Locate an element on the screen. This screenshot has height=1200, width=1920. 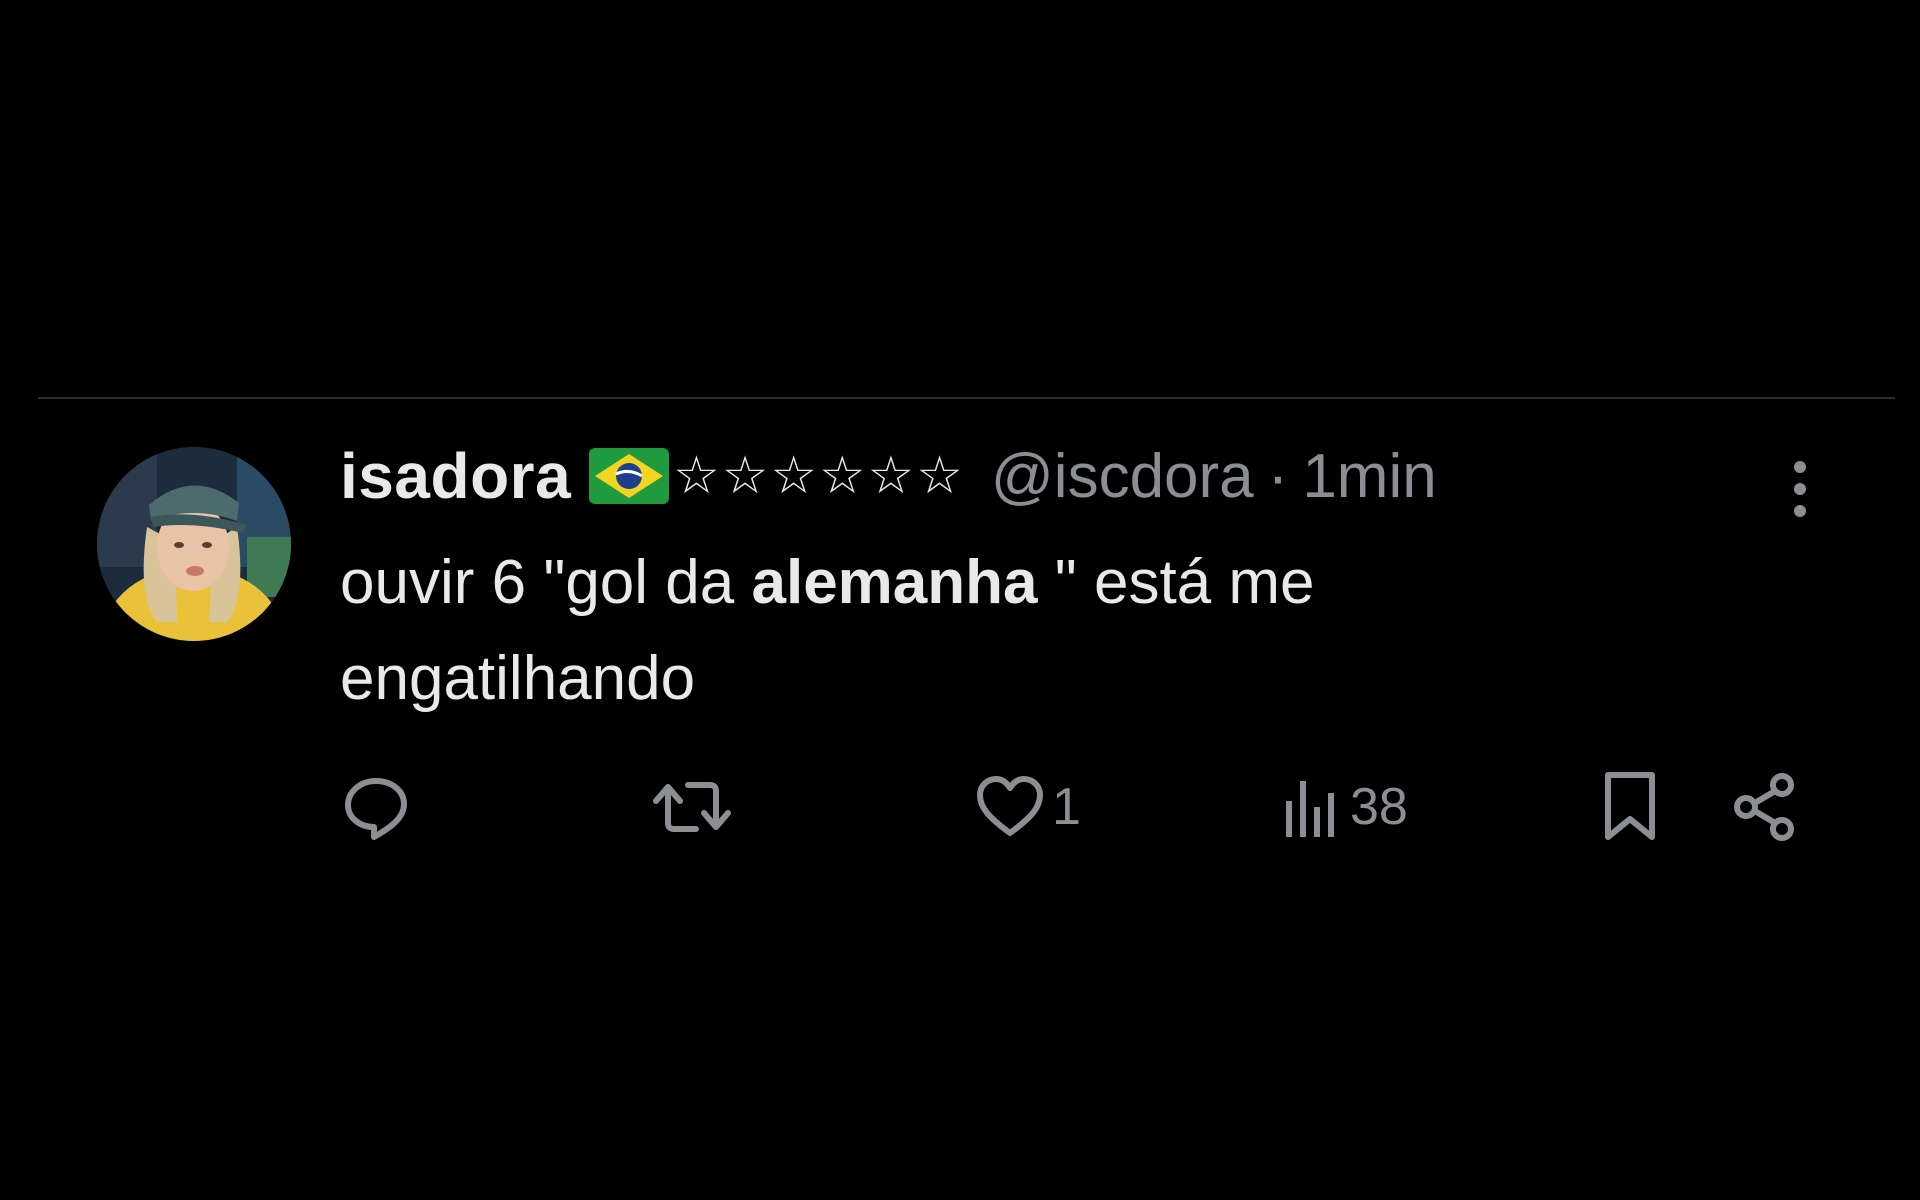
avatar-image is located at coordinates (194, 544).